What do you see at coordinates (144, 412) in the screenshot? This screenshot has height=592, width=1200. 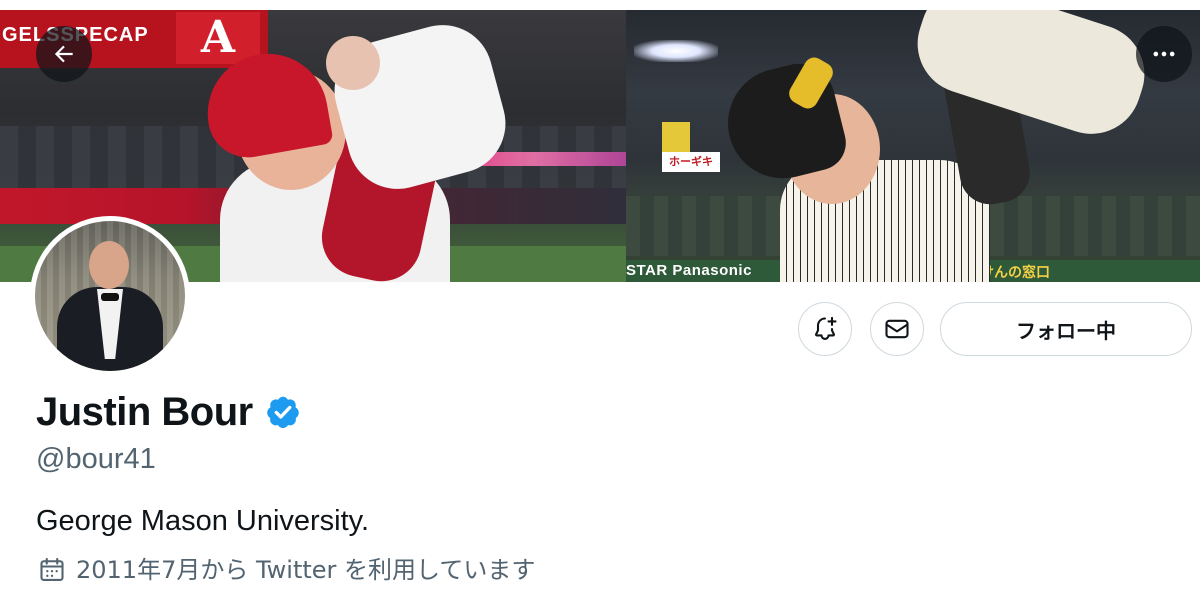 I see `display-name: Justin Bour` at bounding box center [144, 412].